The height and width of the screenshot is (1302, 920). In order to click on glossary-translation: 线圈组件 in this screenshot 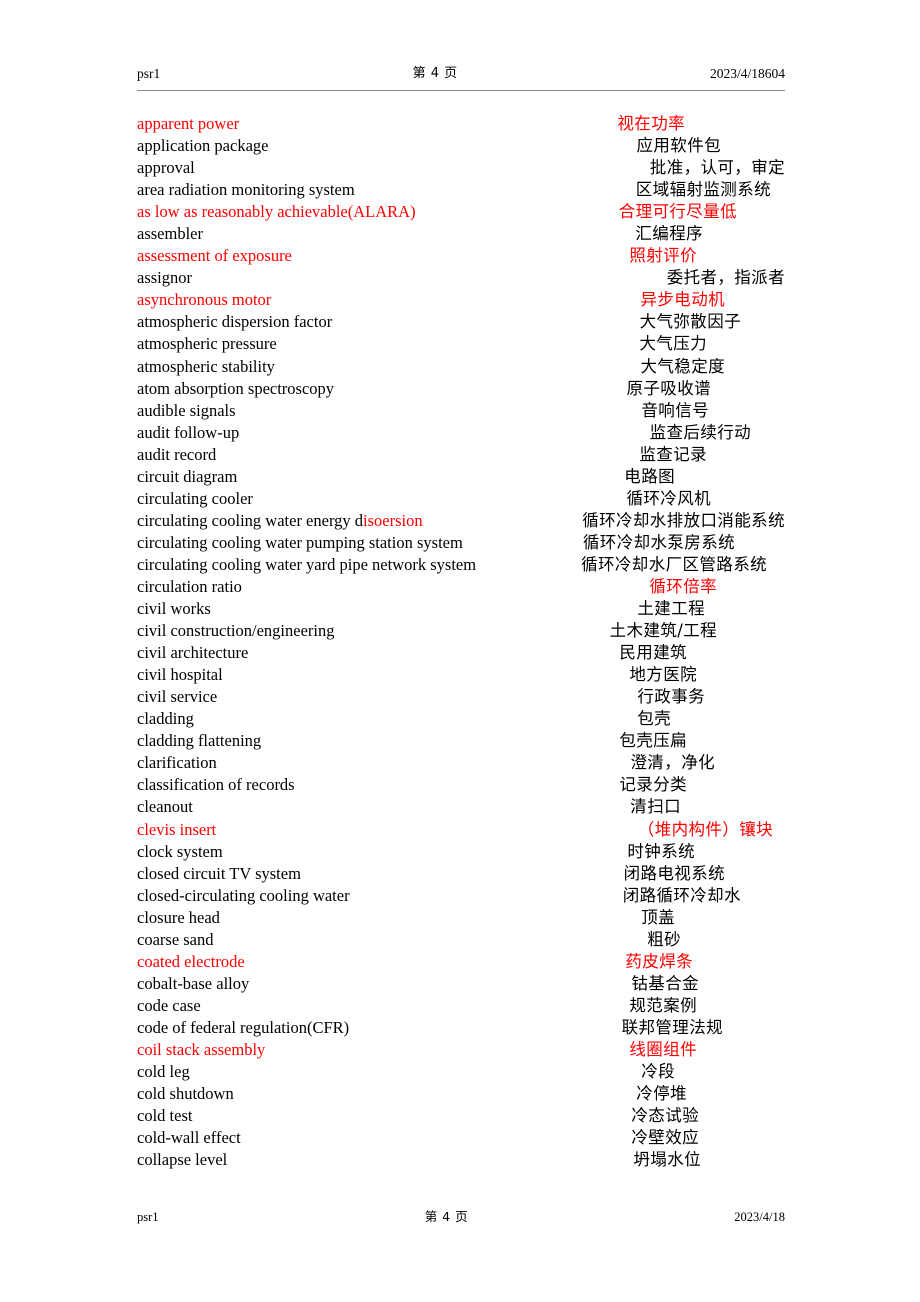, I will do `click(663, 1049)`.